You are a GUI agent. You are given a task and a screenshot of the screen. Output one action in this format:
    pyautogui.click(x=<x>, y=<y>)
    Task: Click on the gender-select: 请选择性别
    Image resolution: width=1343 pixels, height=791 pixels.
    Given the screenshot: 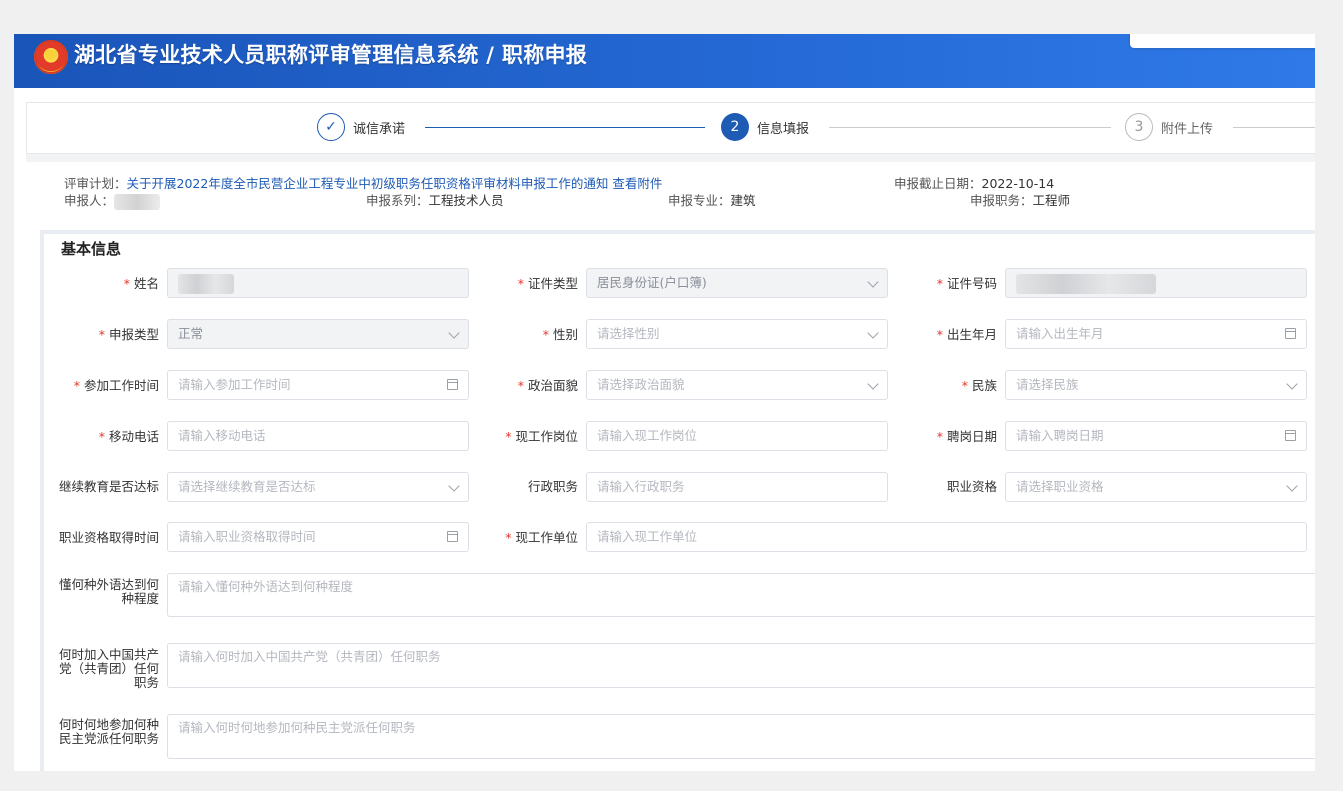 What is the action you would take?
    pyautogui.click(x=737, y=334)
    